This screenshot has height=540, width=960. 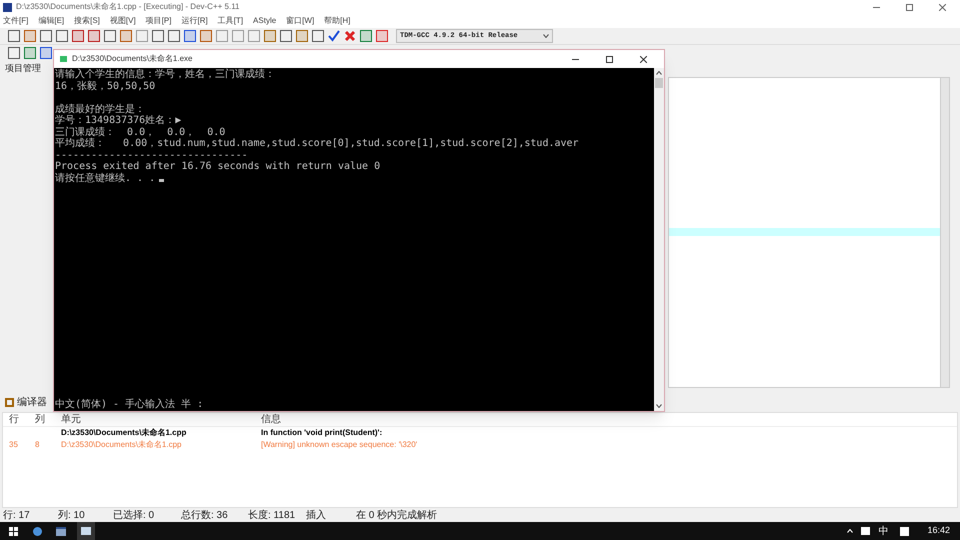 What do you see at coordinates (159, 21) in the screenshot?
I see `menu-item: 项目[P]` at bounding box center [159, 21].